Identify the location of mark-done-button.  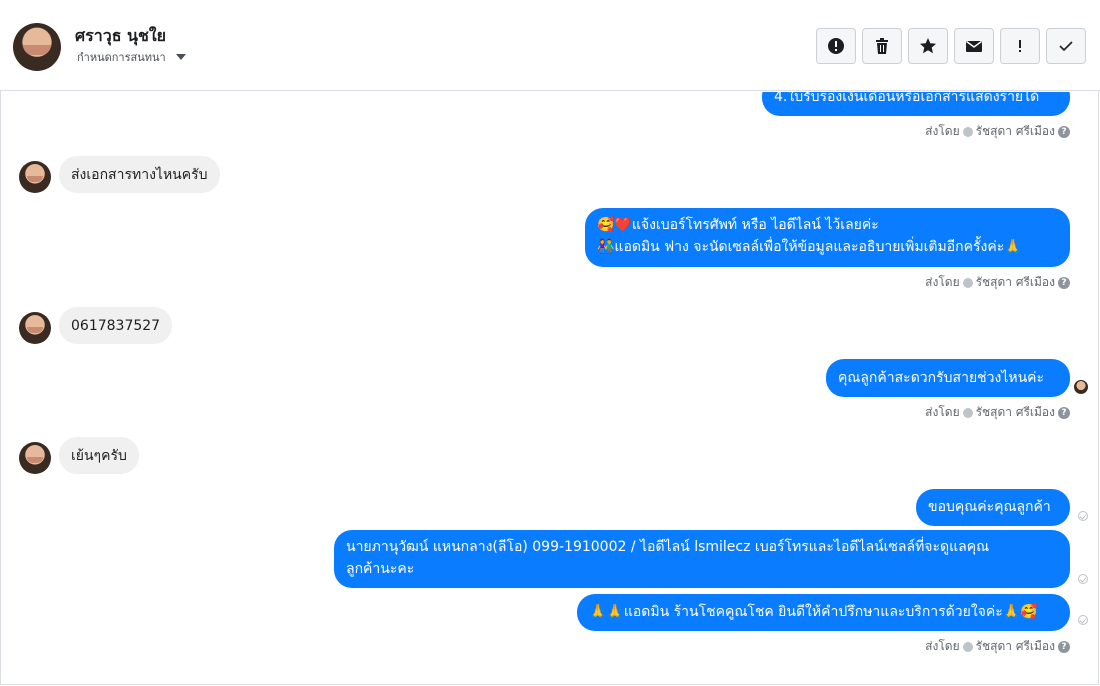
(1066, 46).